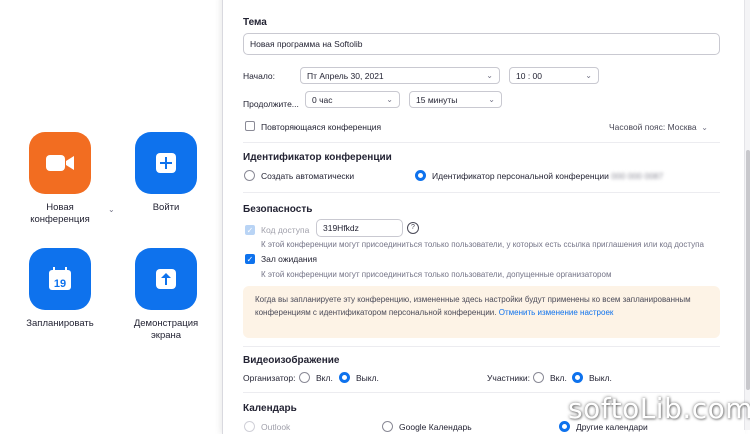 This screenshot has height=434, width=750. What do you see at coordinates (554, 75) in the screenshot?
I see `start-time-select: 10 : 00 ⌄` at bounding box center [554, 75].